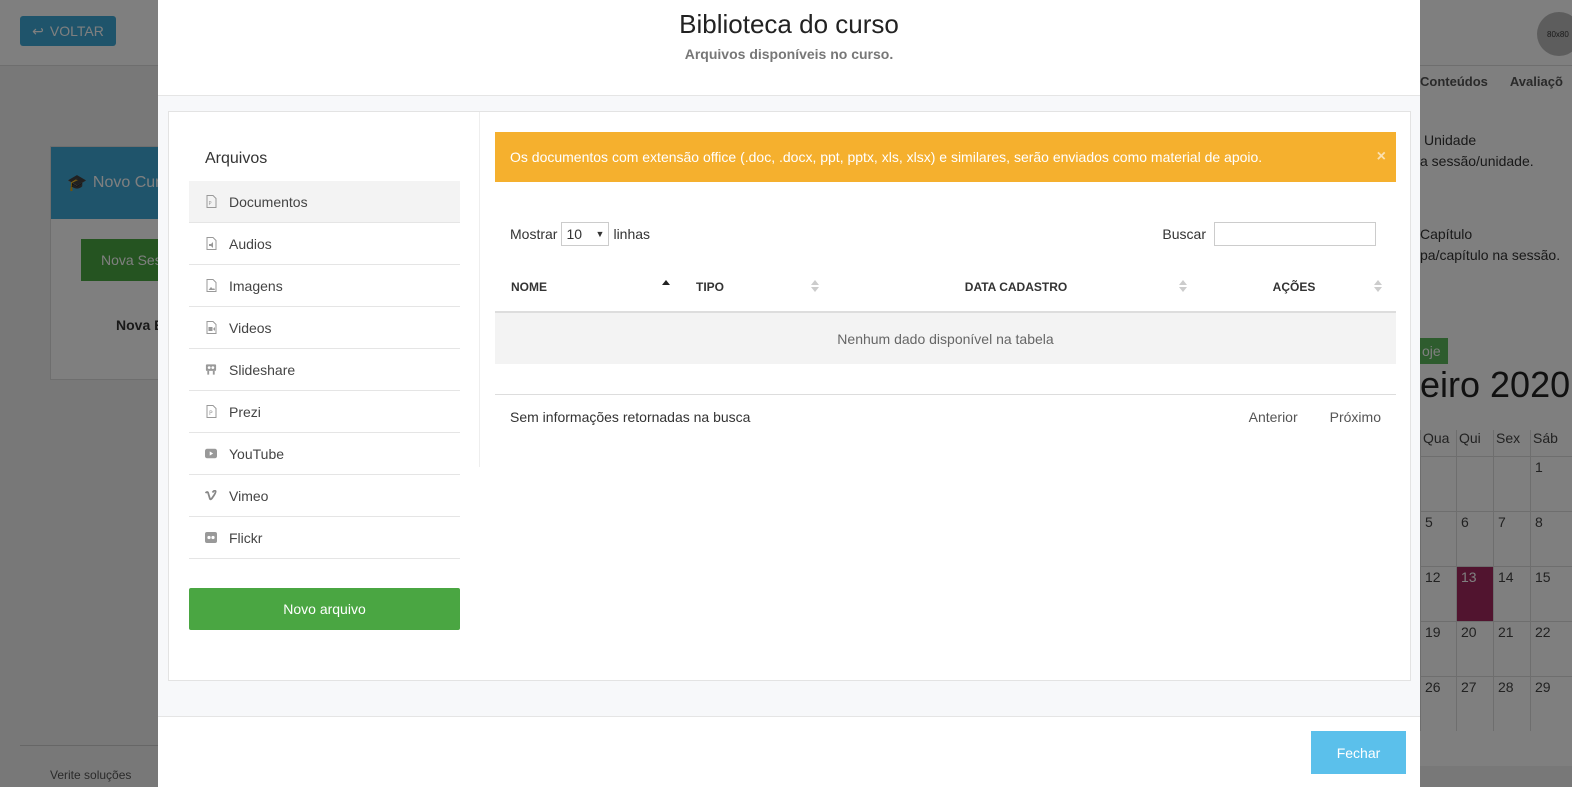 This screenshot has height=787, width=1572. I want to click on prezi-icon: P, so click(211, 411).